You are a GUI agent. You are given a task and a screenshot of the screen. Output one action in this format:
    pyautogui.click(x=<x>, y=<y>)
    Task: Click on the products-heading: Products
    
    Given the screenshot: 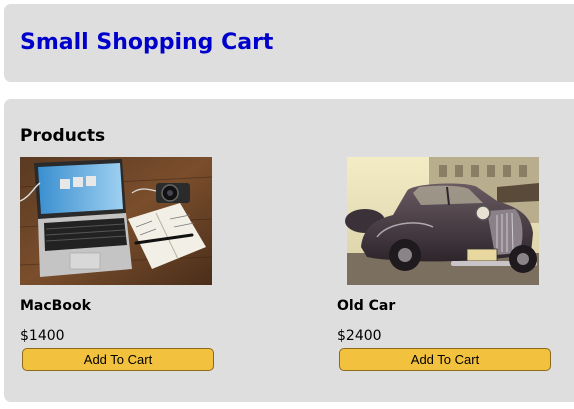 What is the action you would take?
    pyautogui.click(x=63, y=136)
    